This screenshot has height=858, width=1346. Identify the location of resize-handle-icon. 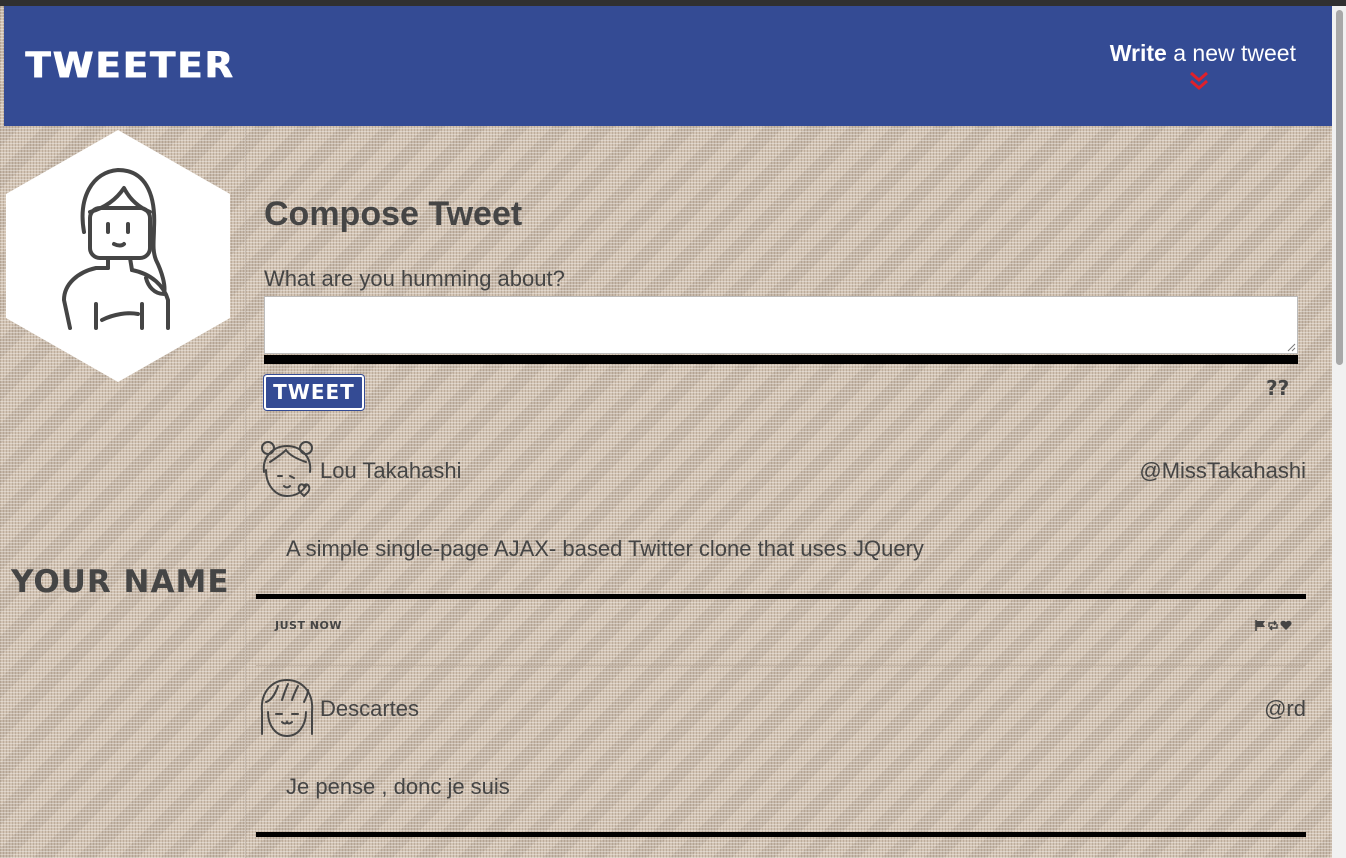
(1291, 347).